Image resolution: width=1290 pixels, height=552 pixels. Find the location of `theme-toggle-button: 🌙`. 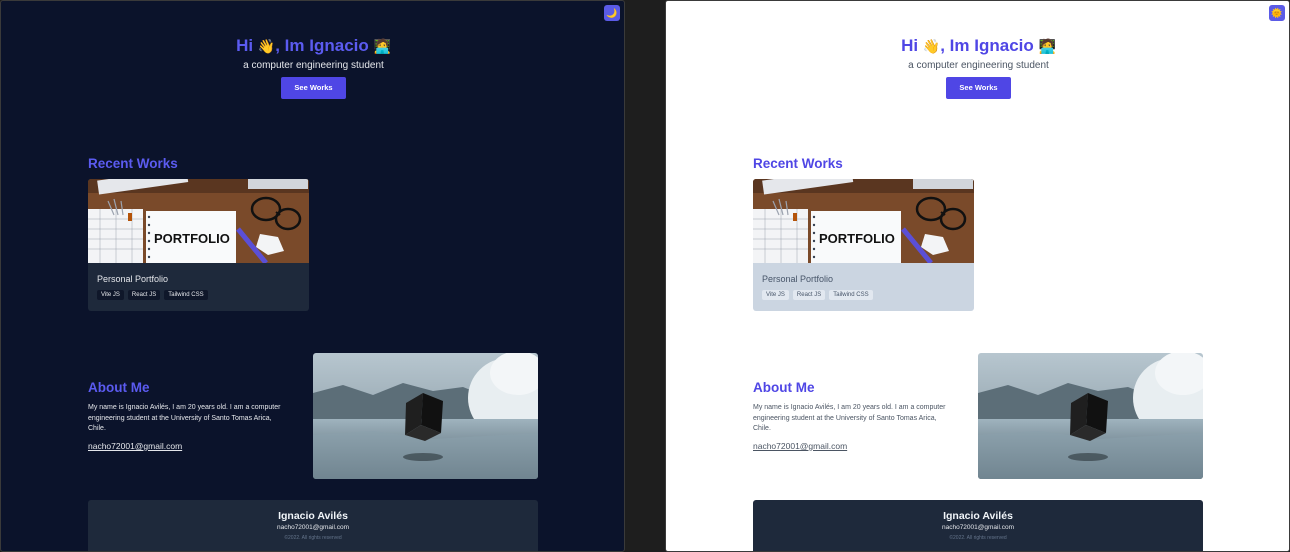

theme-toggle-button: 🌙 is located at coordinates (612, 13).